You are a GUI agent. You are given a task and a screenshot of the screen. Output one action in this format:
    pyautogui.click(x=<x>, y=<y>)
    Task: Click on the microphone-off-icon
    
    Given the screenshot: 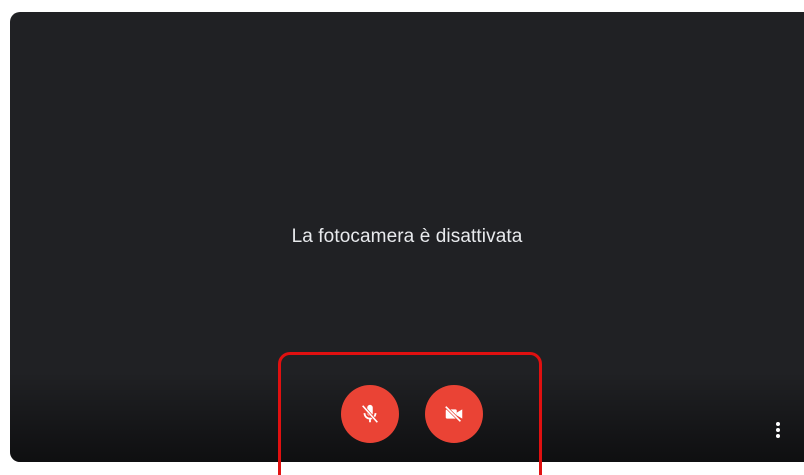 What is the action you would take?
    pyautogui.click(x=370, y=414)
    